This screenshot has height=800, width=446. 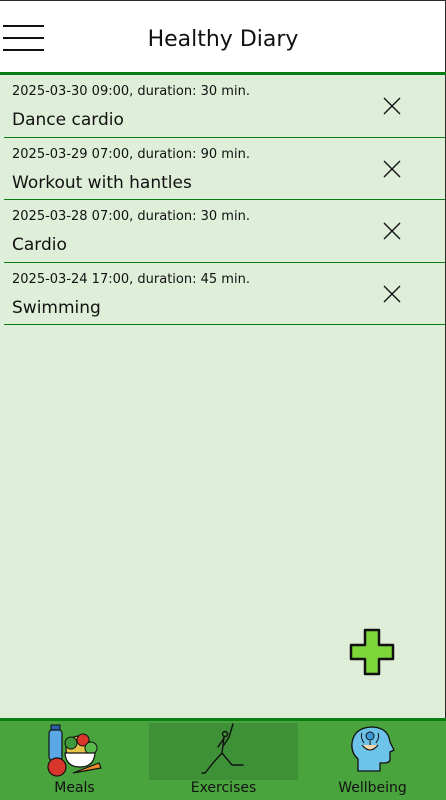 I want to click on entry-meta: 2025-03-28 07:00, duration: 30 min., so click(x=131, y=216).